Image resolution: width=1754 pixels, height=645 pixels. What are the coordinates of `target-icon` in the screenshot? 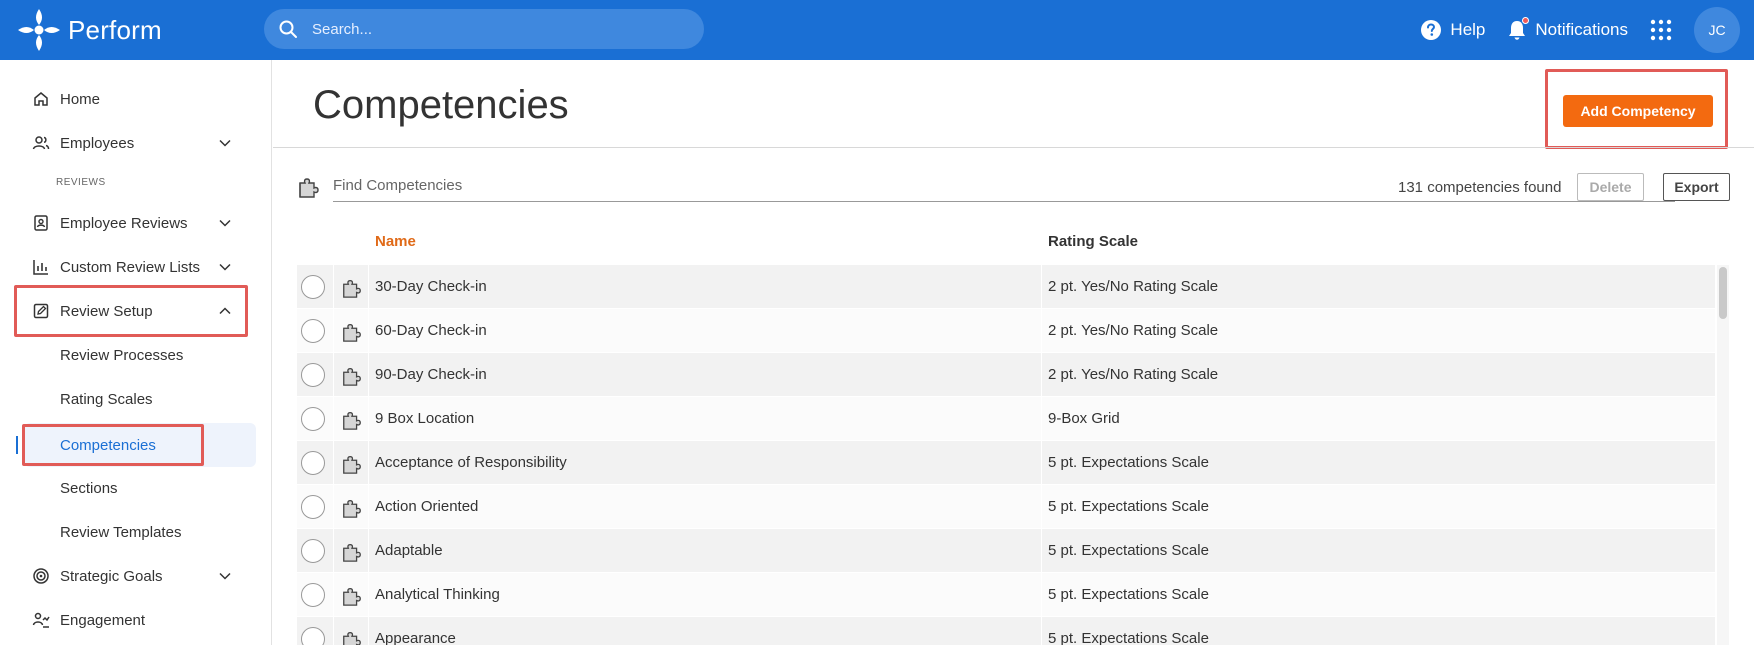 It's located at (41, 576).